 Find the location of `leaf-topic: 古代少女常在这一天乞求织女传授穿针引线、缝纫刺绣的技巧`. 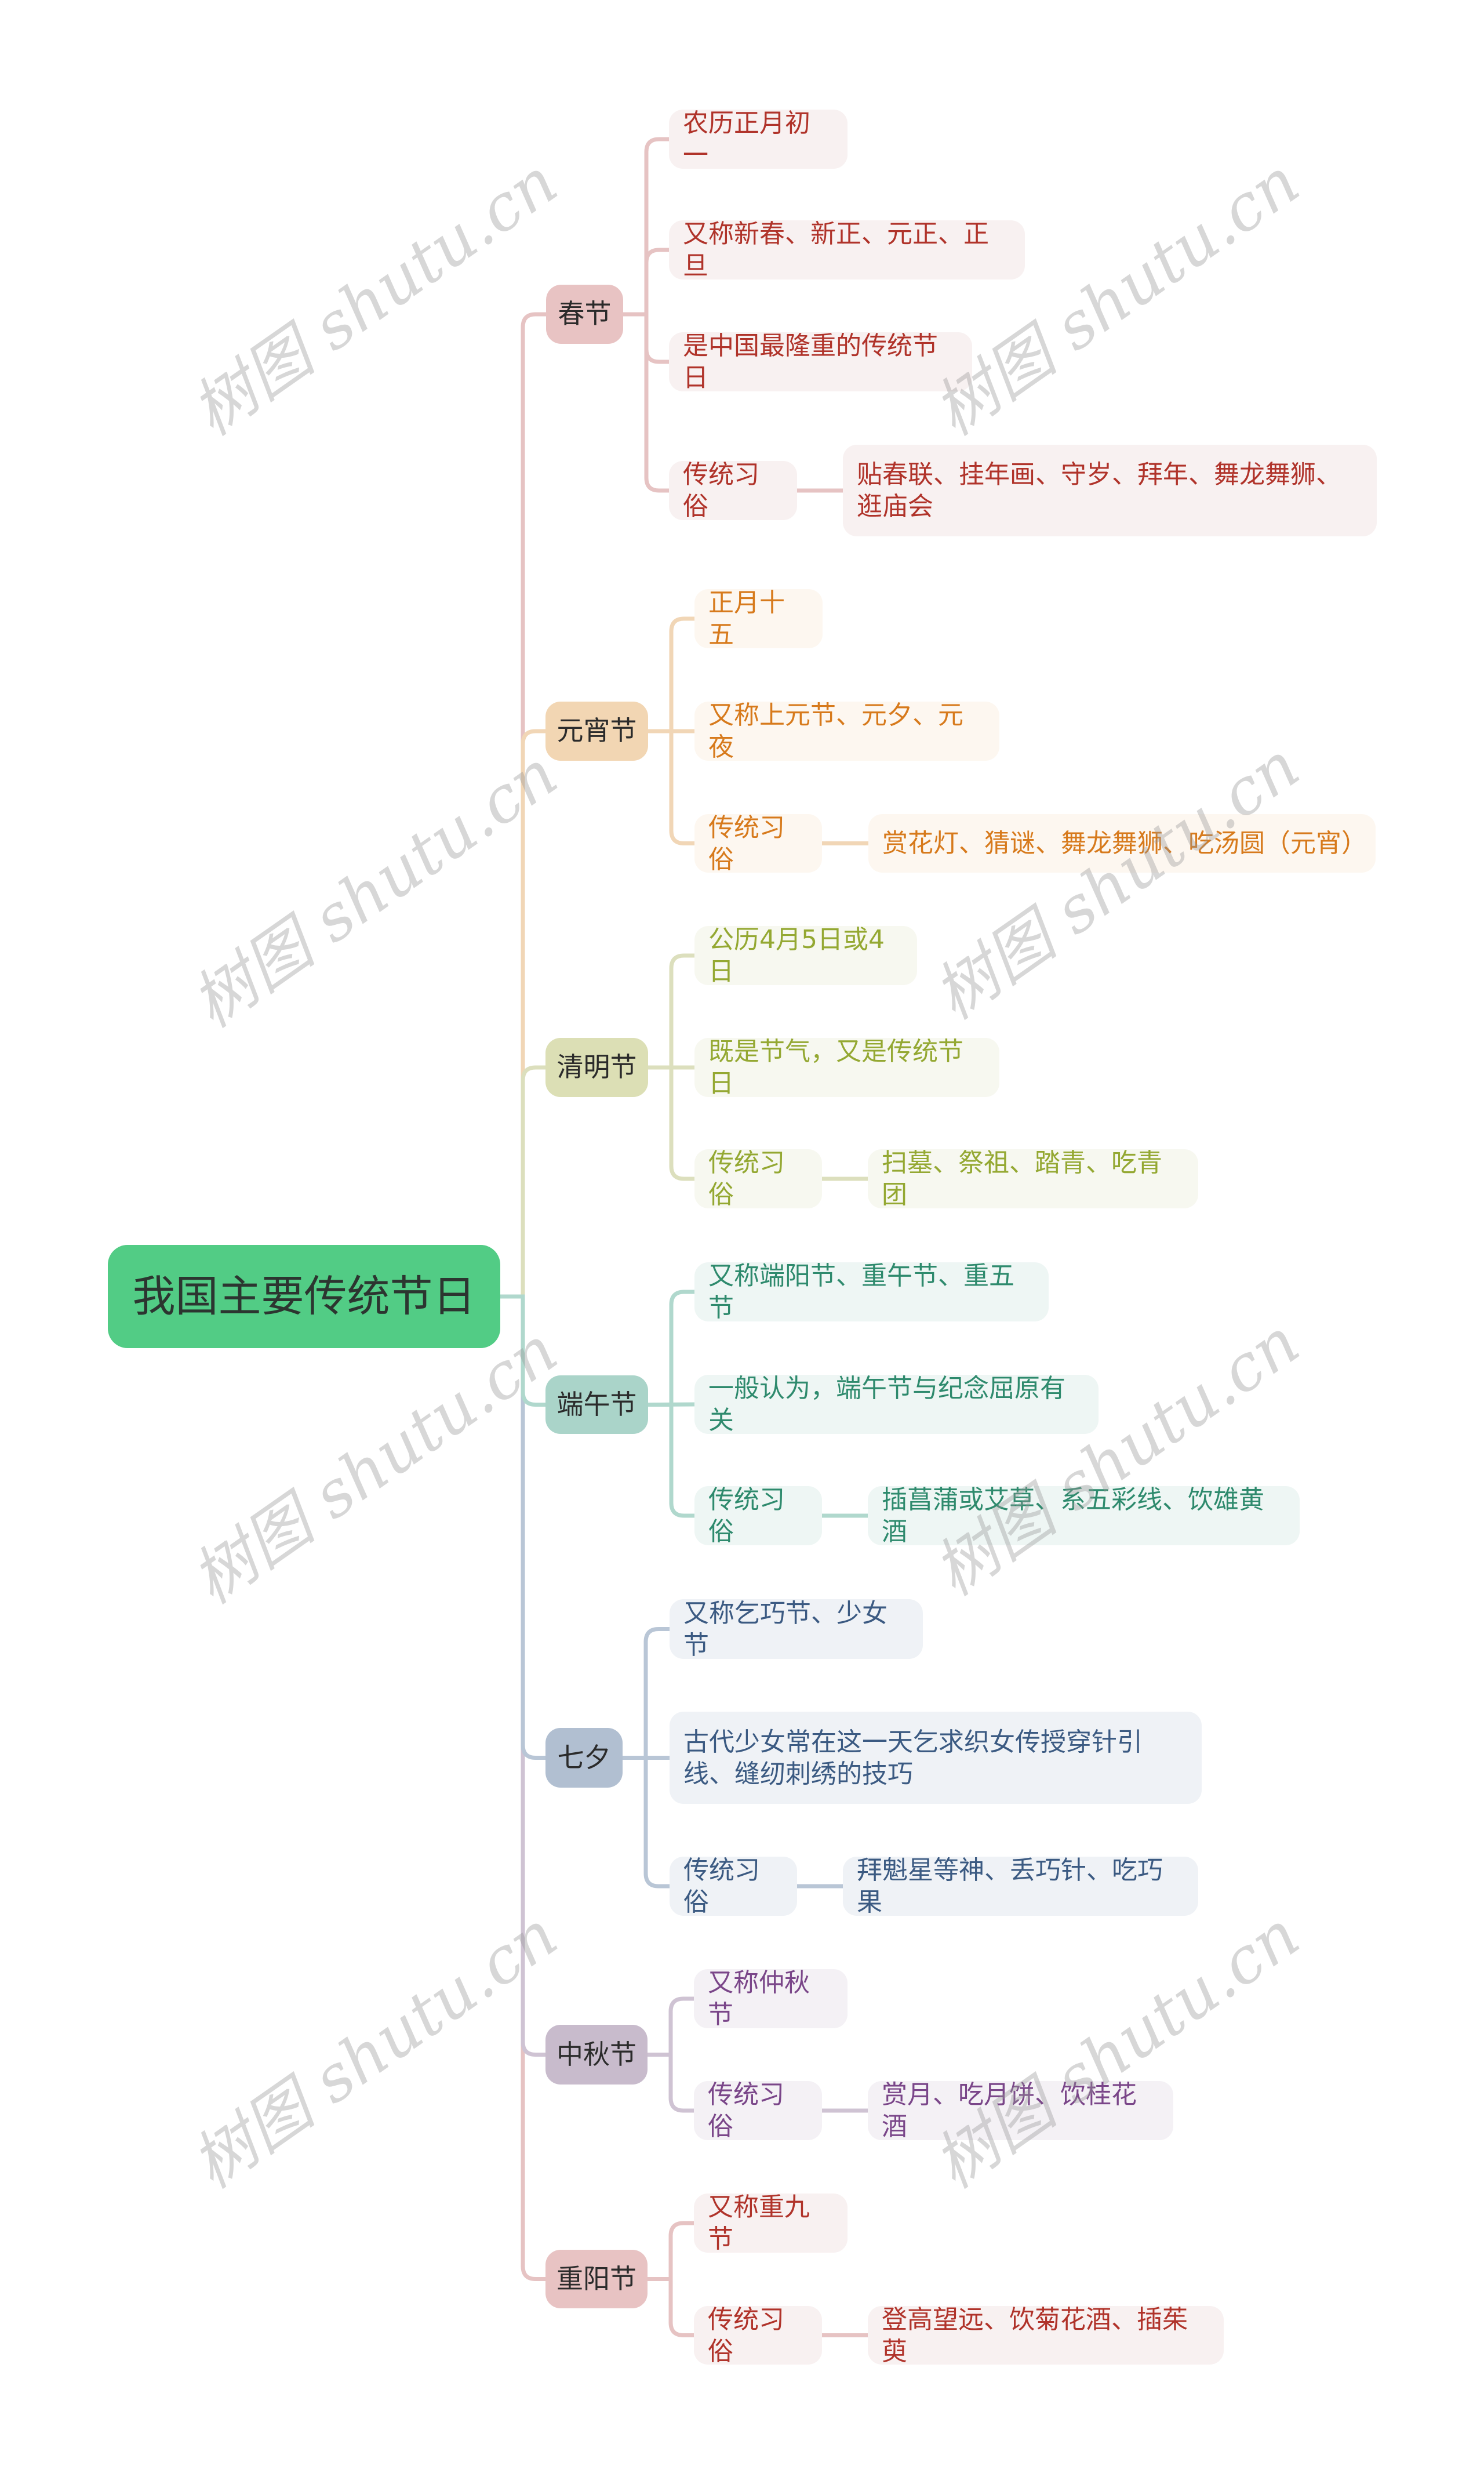

leaf-topic: 古代少女常在这一天乞求织女传授穿针引线、缝纫刺绣的技巧 is located at coordinates (936, 1758).